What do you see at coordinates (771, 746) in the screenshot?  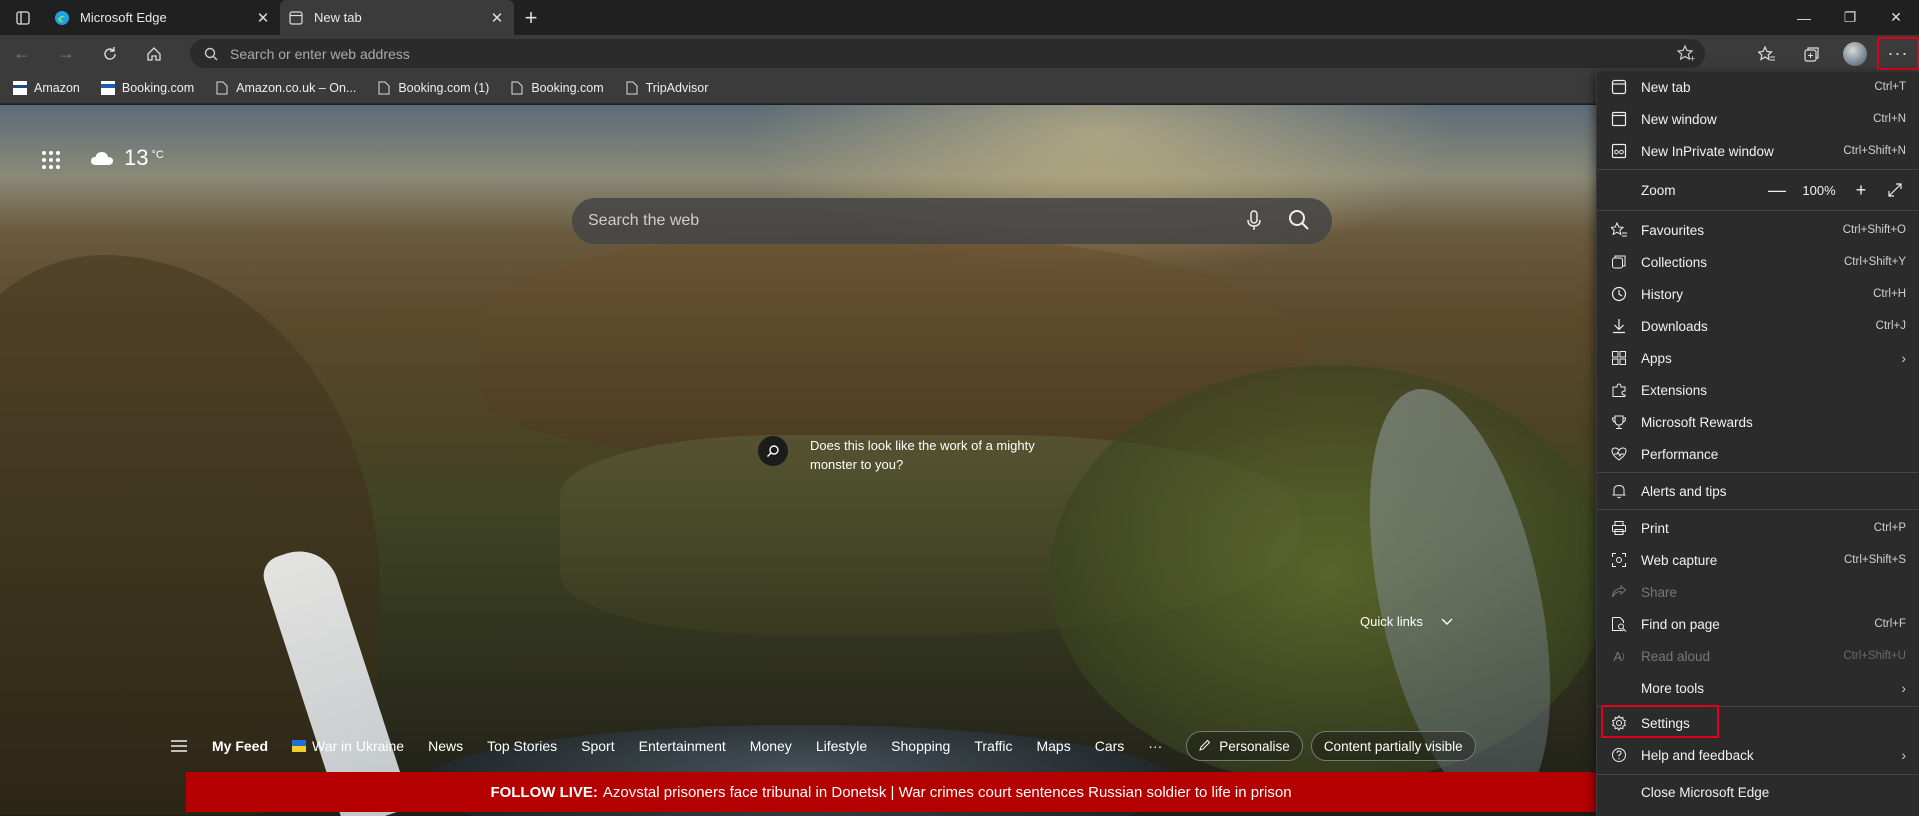 I see `feed-tab-money: Money` at bounding box center [771, 746].